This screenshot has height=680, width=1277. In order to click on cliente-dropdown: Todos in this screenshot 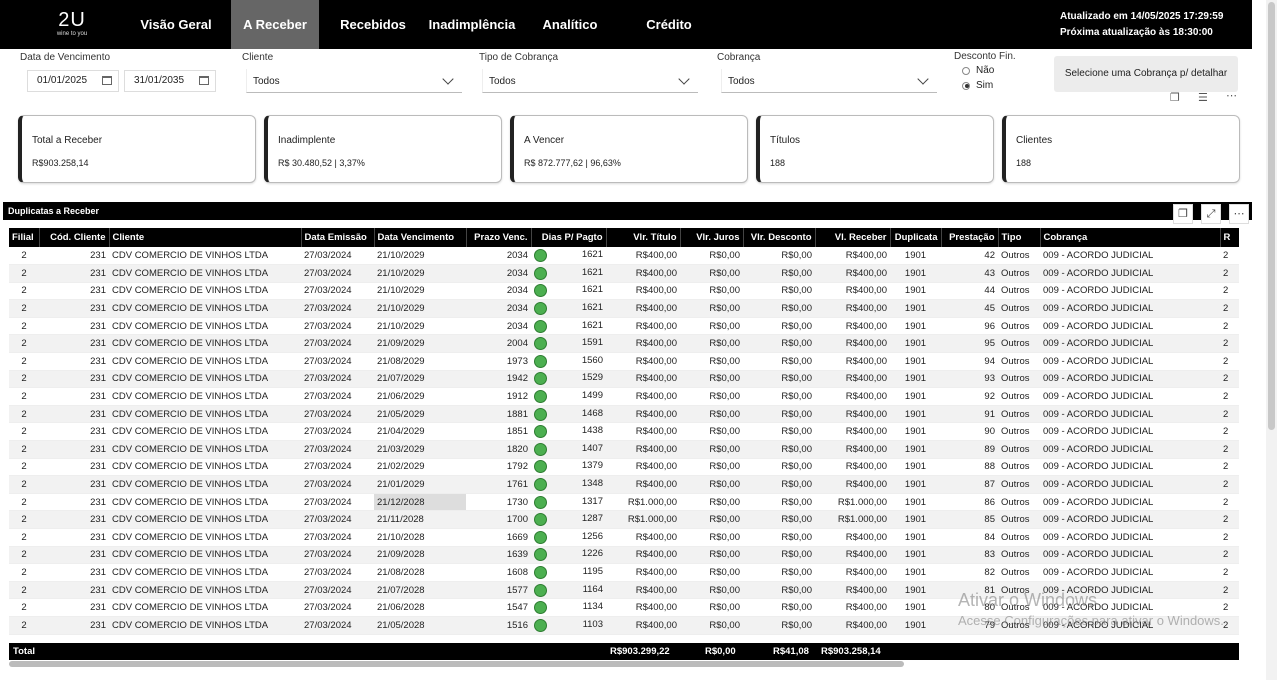, I will do `click(354, 81)`.